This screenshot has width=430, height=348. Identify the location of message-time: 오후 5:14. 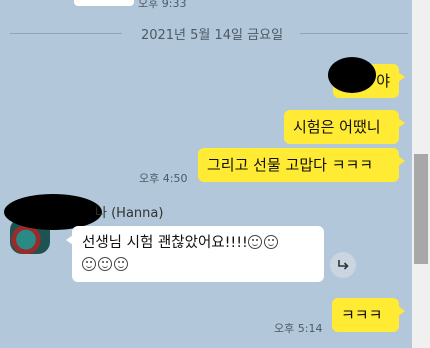
(298, 328).